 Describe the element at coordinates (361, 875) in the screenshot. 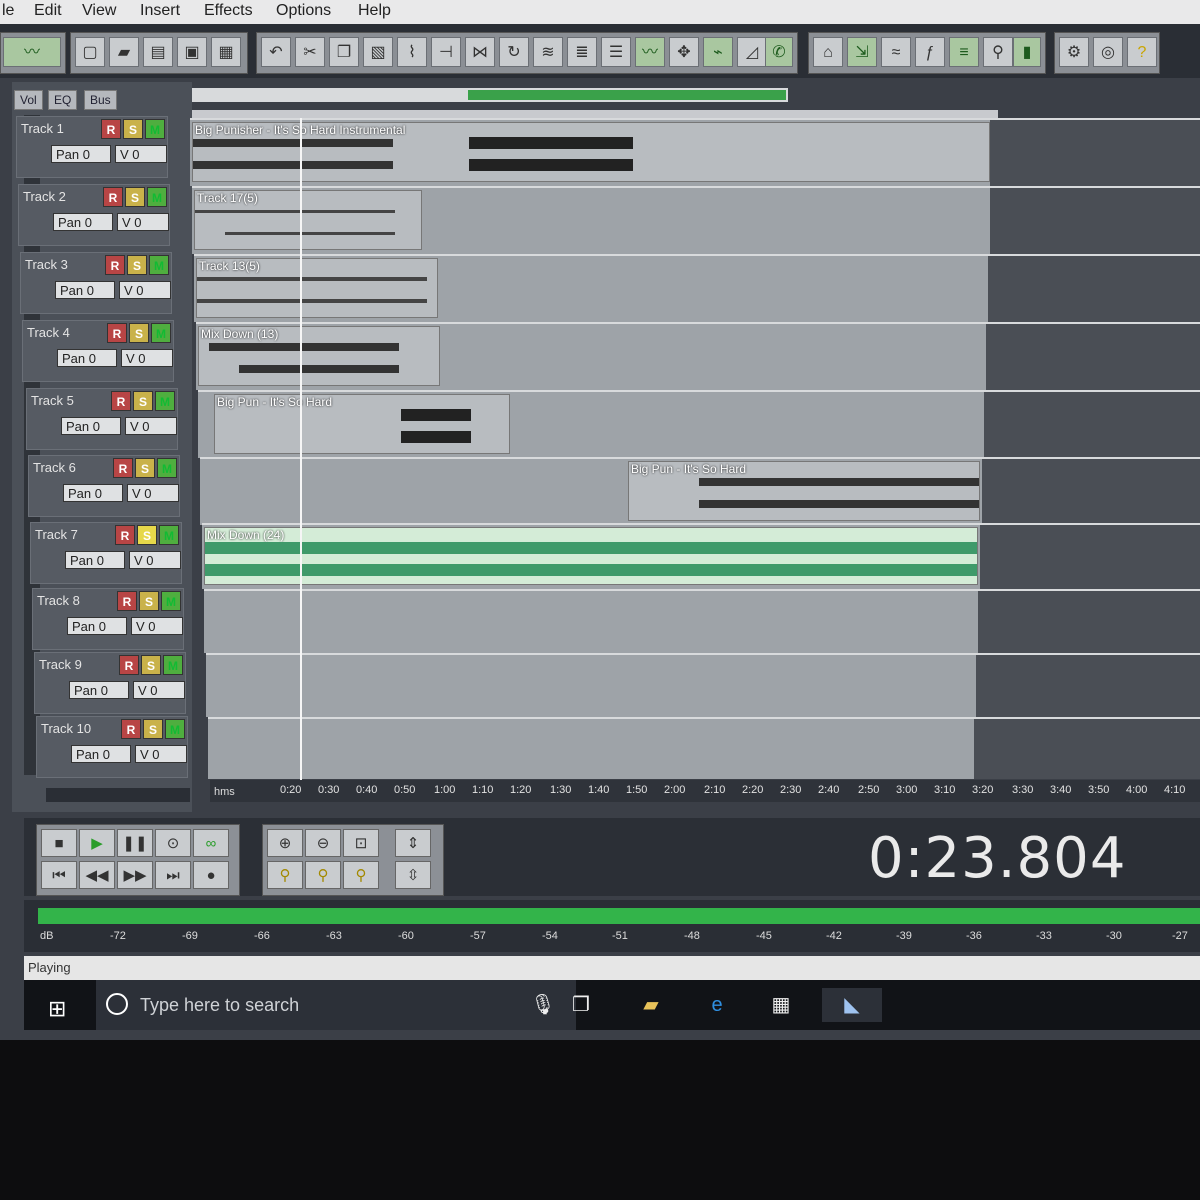

I see `zoom-fit-icon: ⚲` at that location.